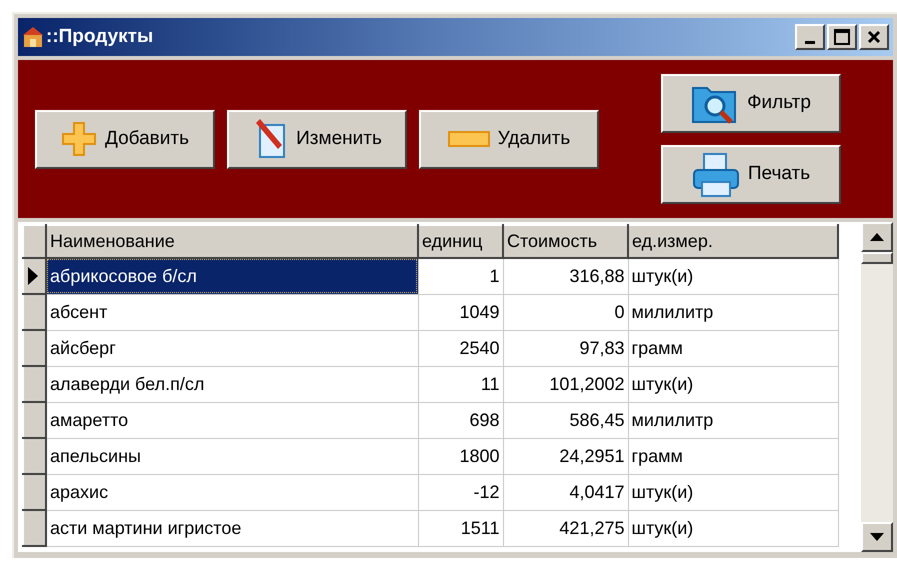 The image size is (897, 562). Describe the element at coordinates (565, 312) in the screenshot. I see `table-cell: 0` at that location.